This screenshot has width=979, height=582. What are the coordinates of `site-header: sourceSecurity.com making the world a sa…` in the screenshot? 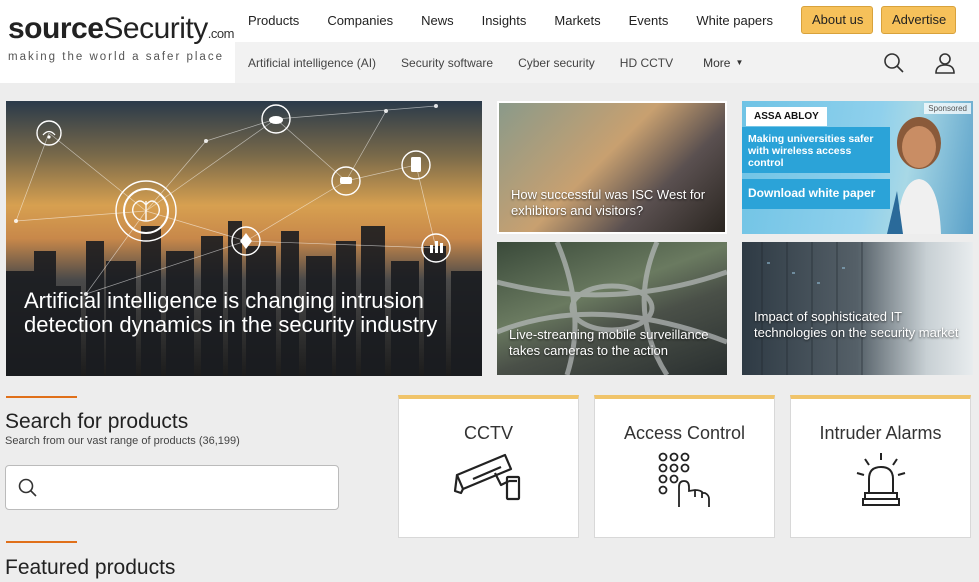 It's located at (489, 41).